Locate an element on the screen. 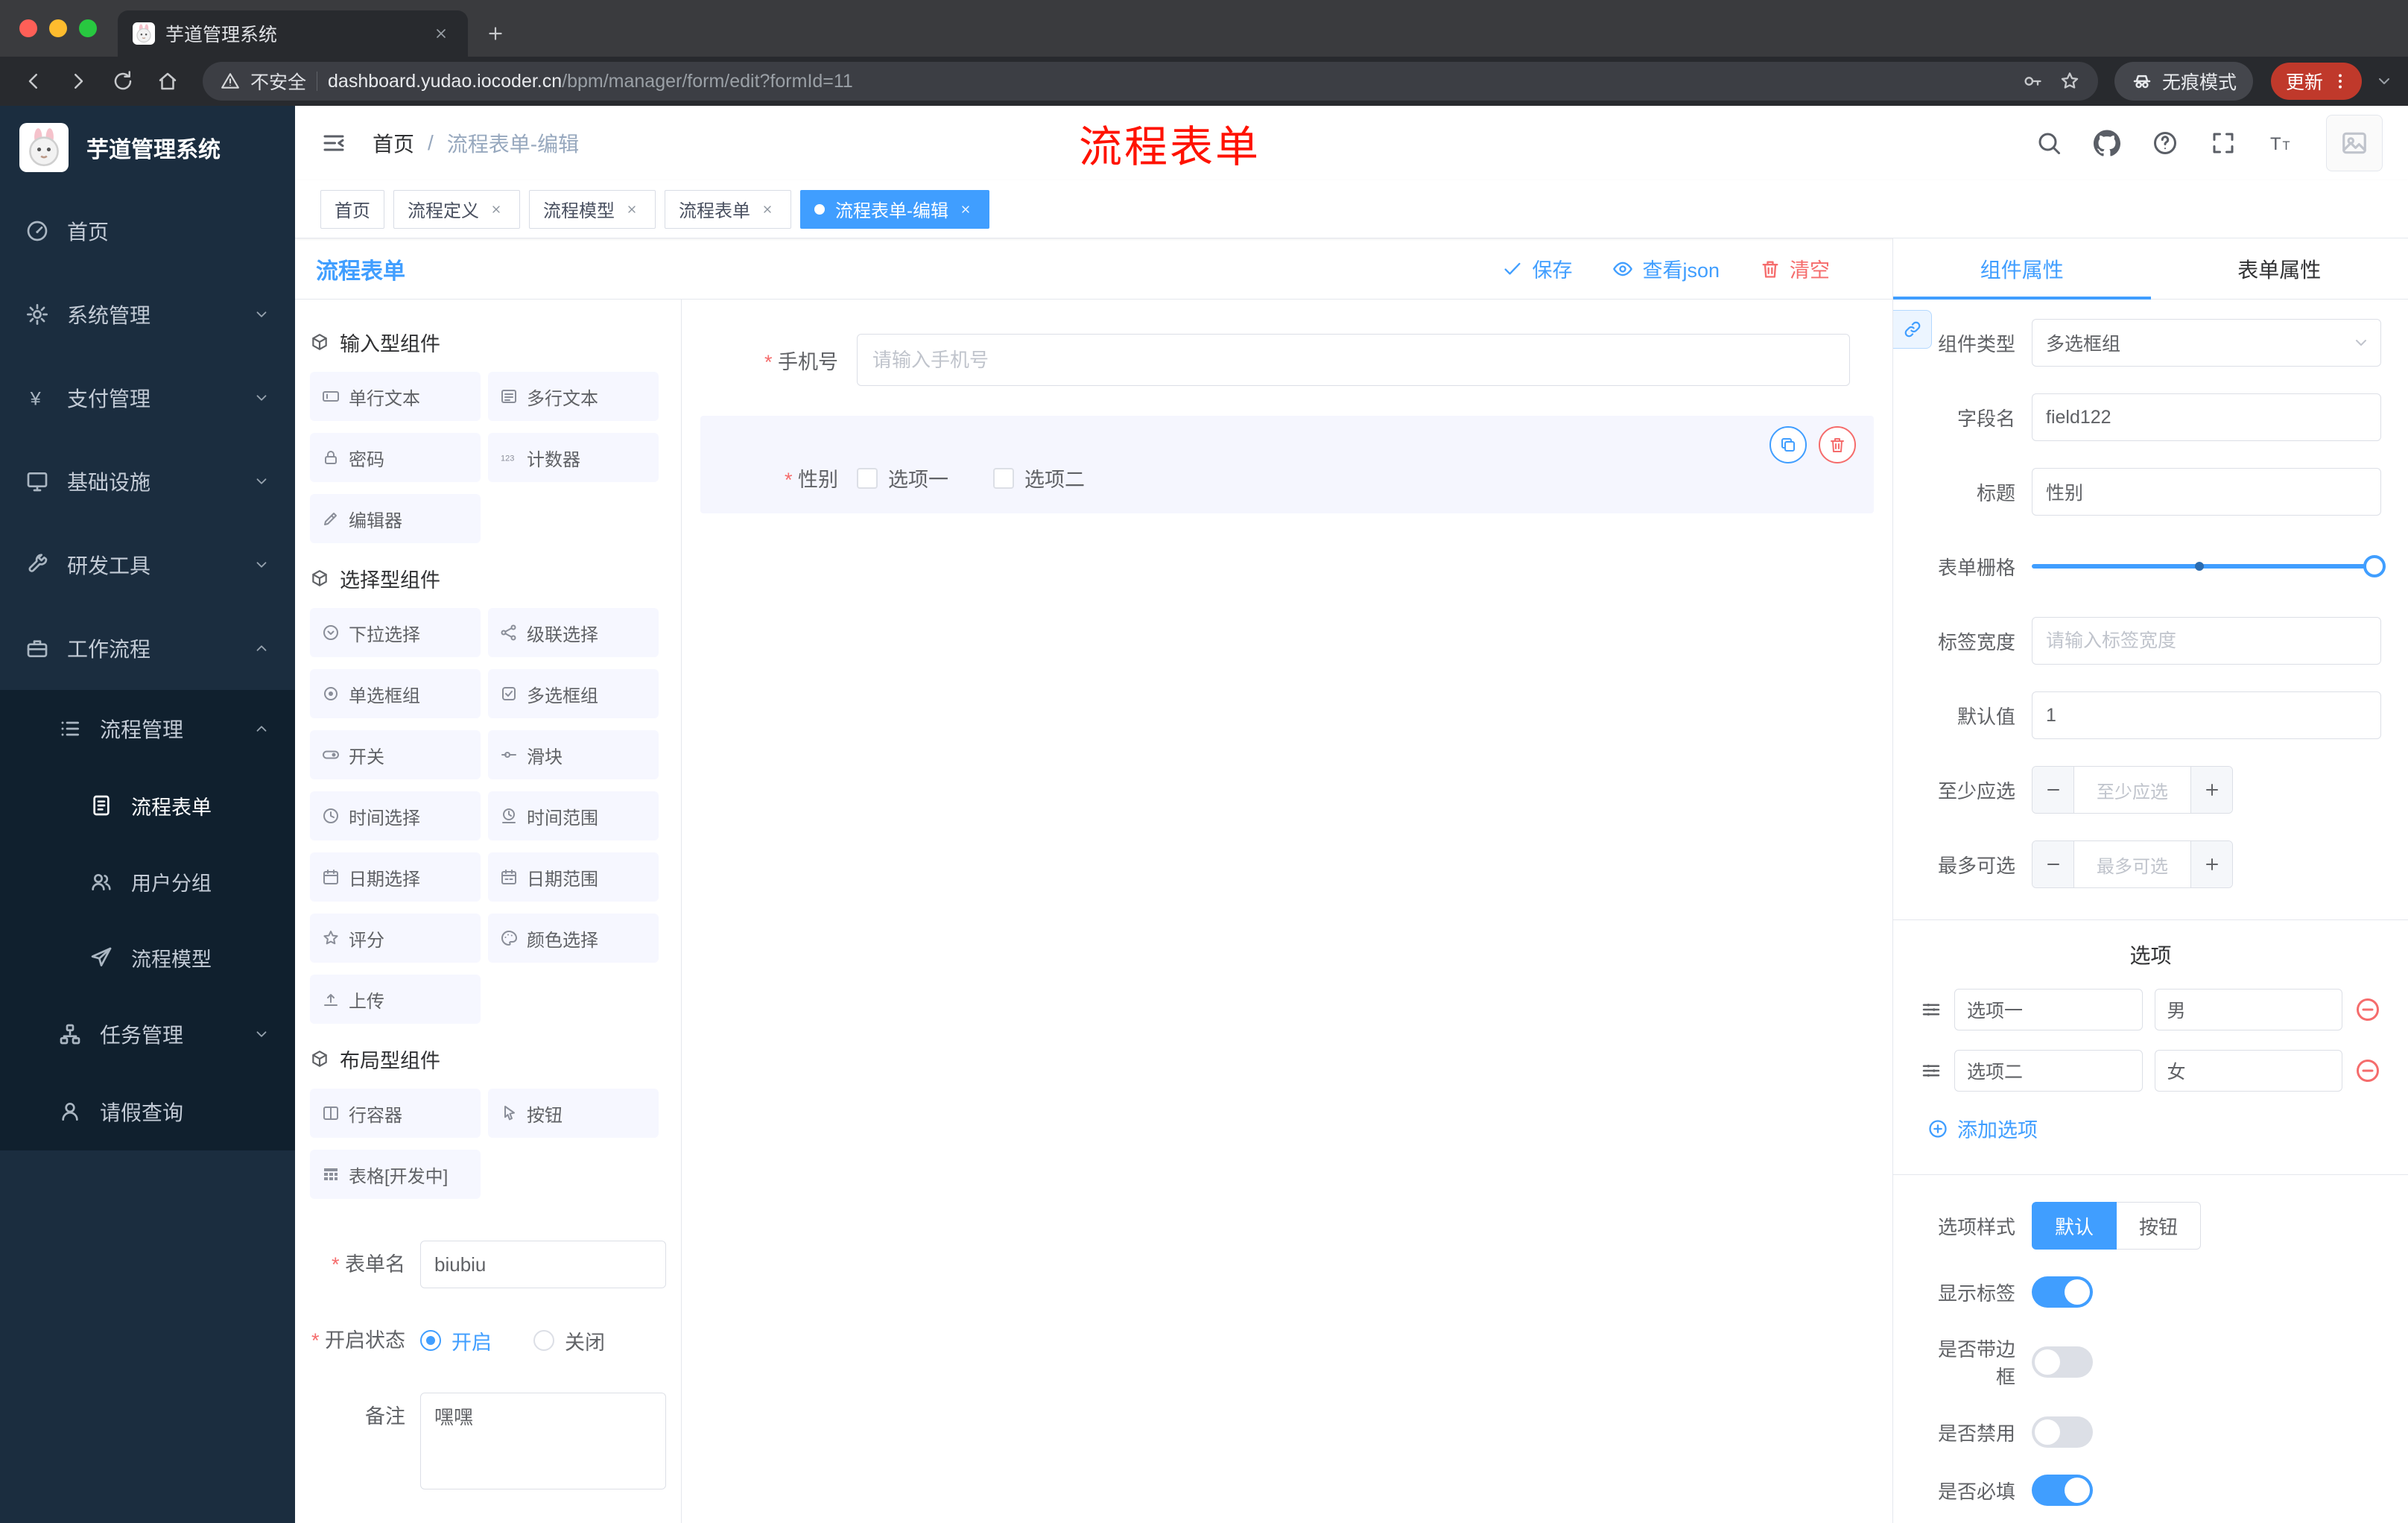  sidebar-item-process-model: 流程模型 is located at coordinates (147, 957).